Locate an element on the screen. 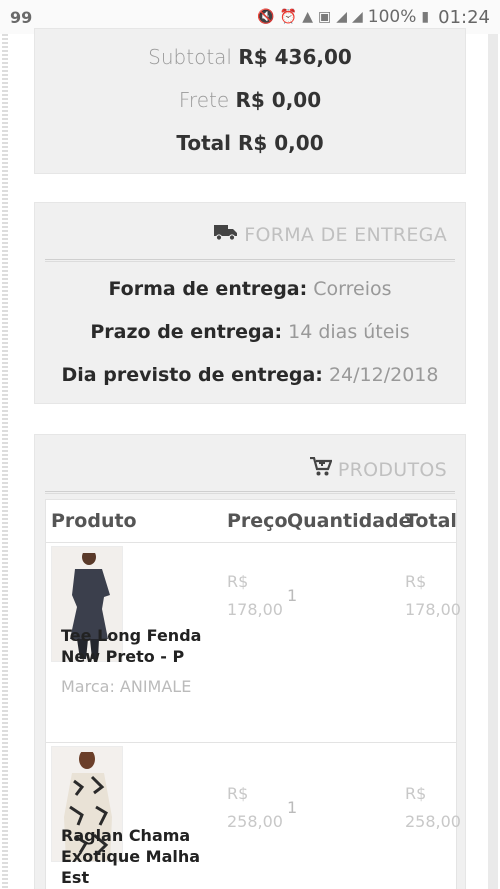 This screenshot has width=500, height=889. cart-icon is located at coordinates (321, 469).